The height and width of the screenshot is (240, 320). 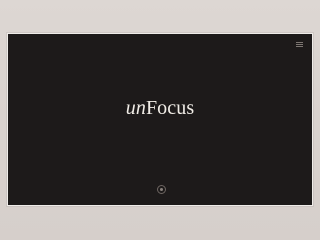 I want to click on focus-icon, so click(x=161, y=189).